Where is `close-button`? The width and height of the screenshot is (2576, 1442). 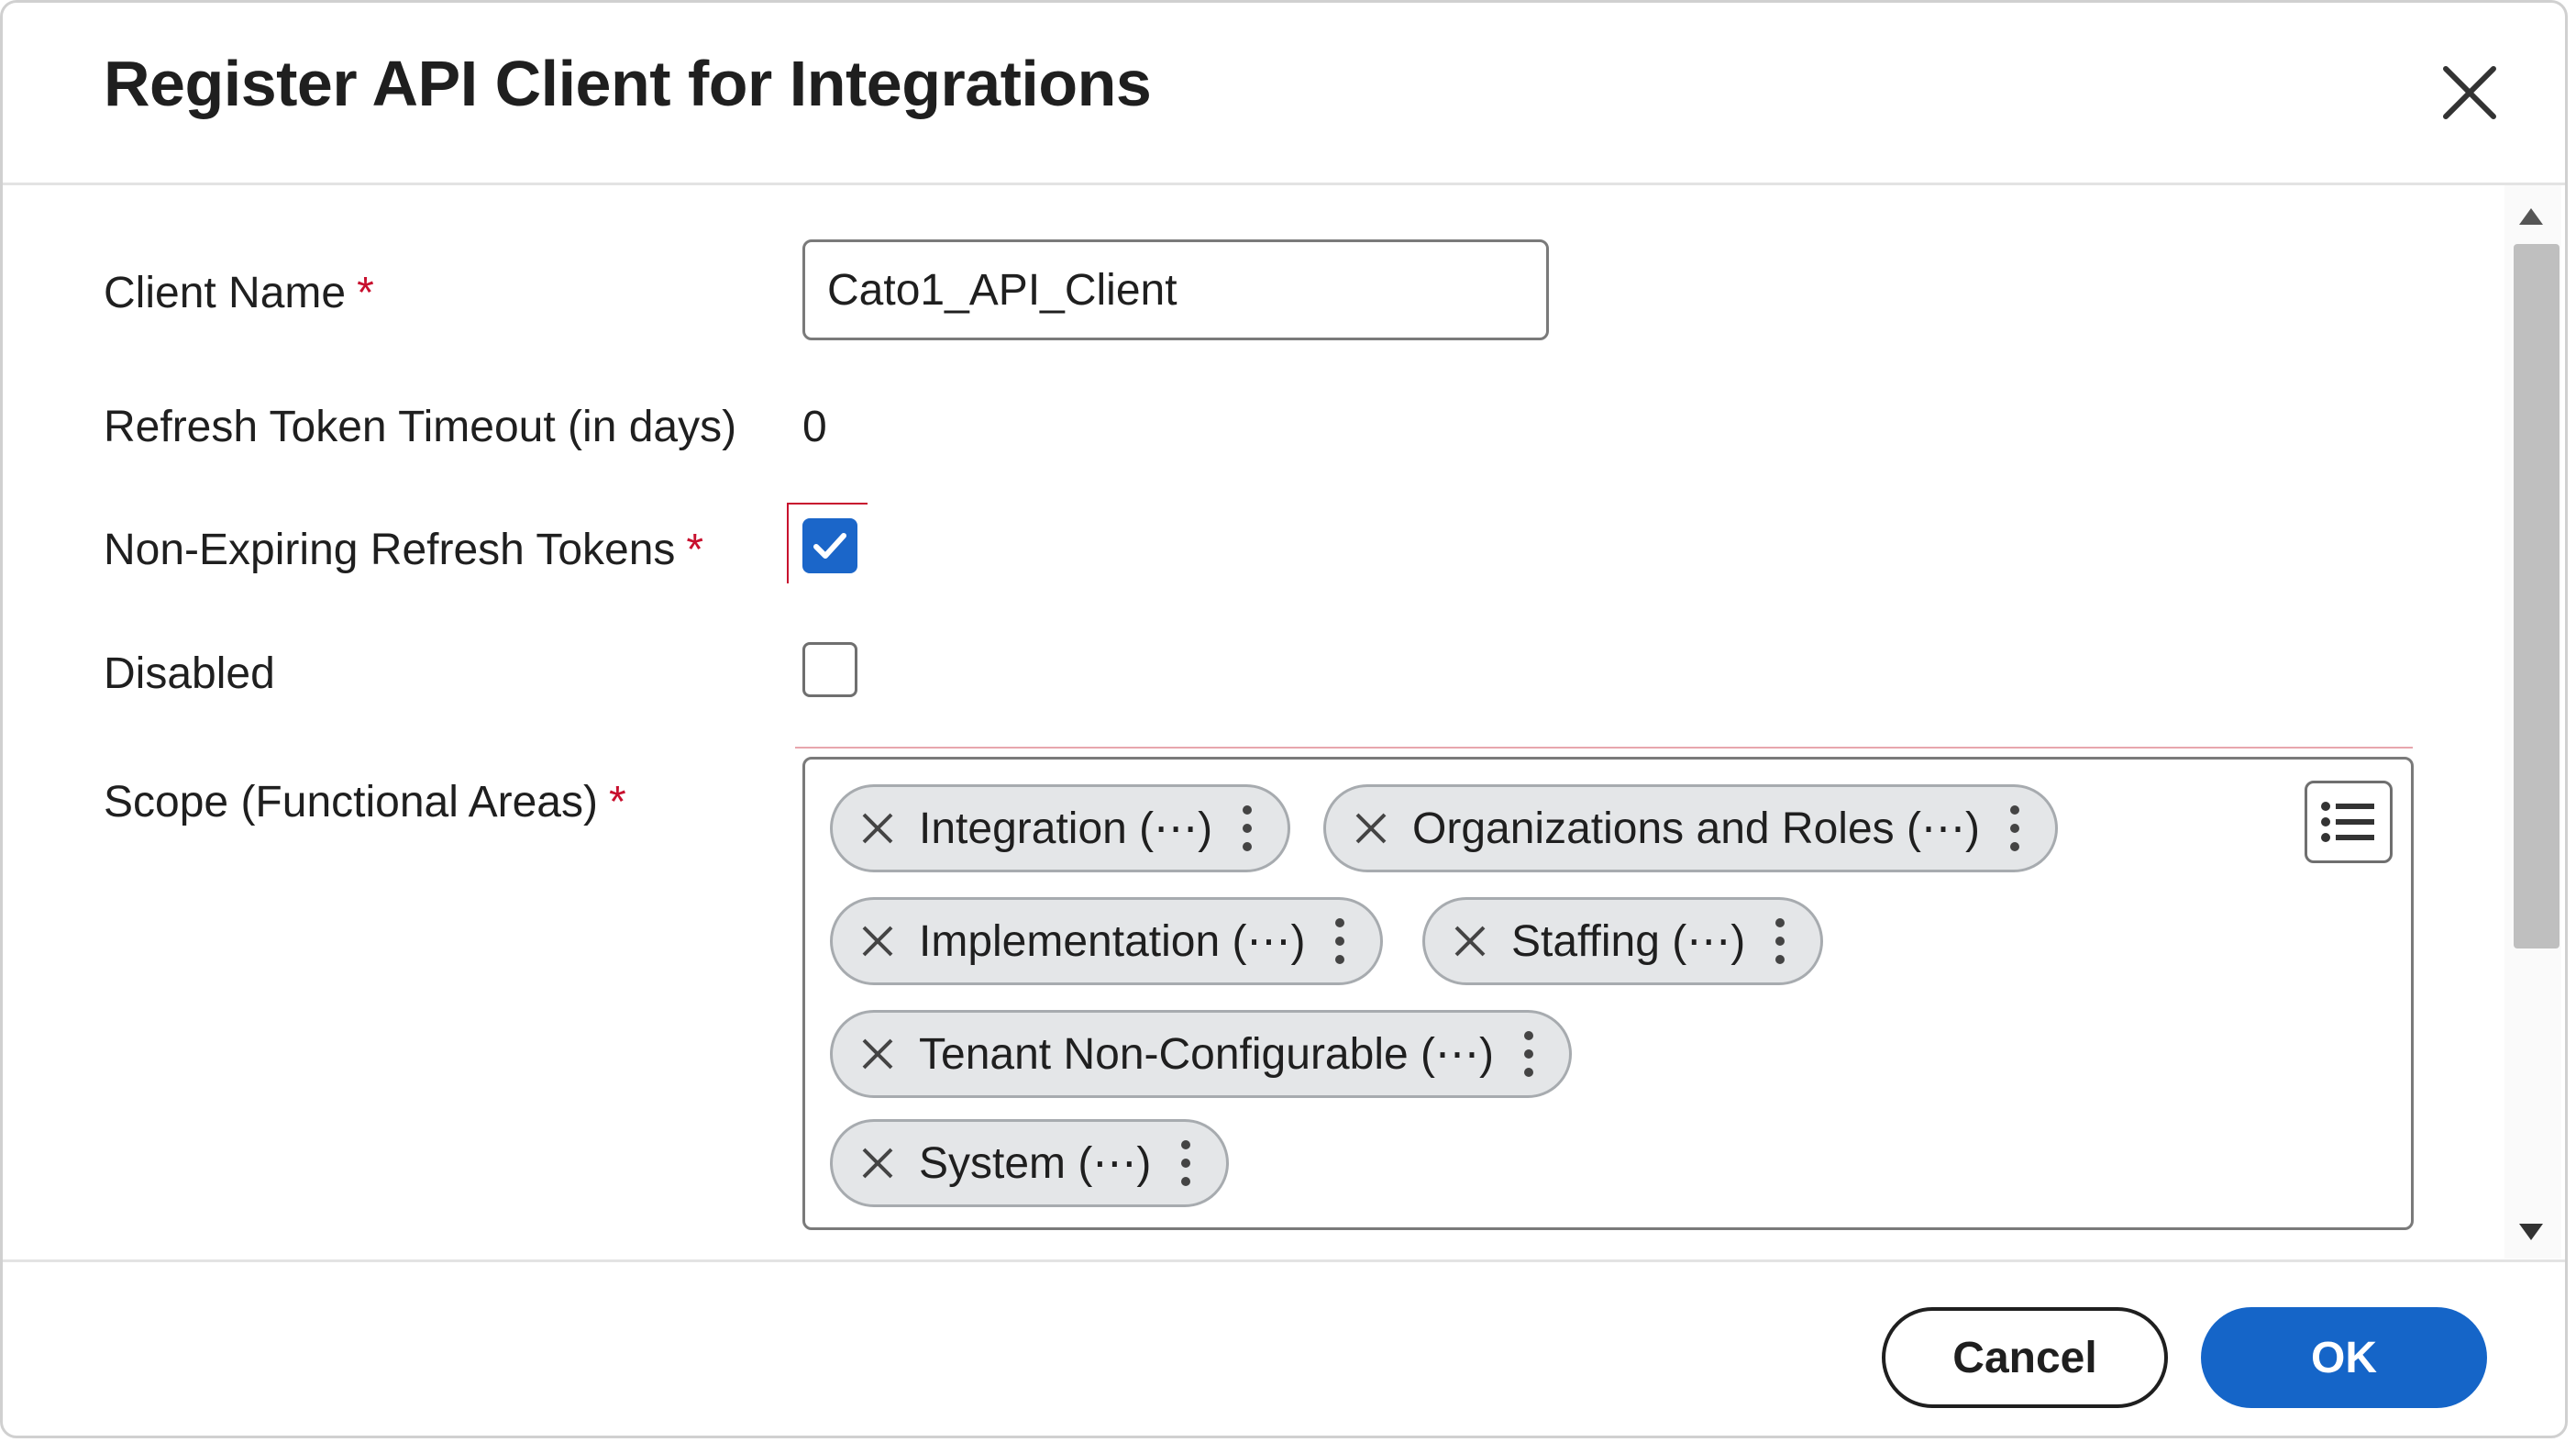
close-button is located at coordinates (2469, 92).